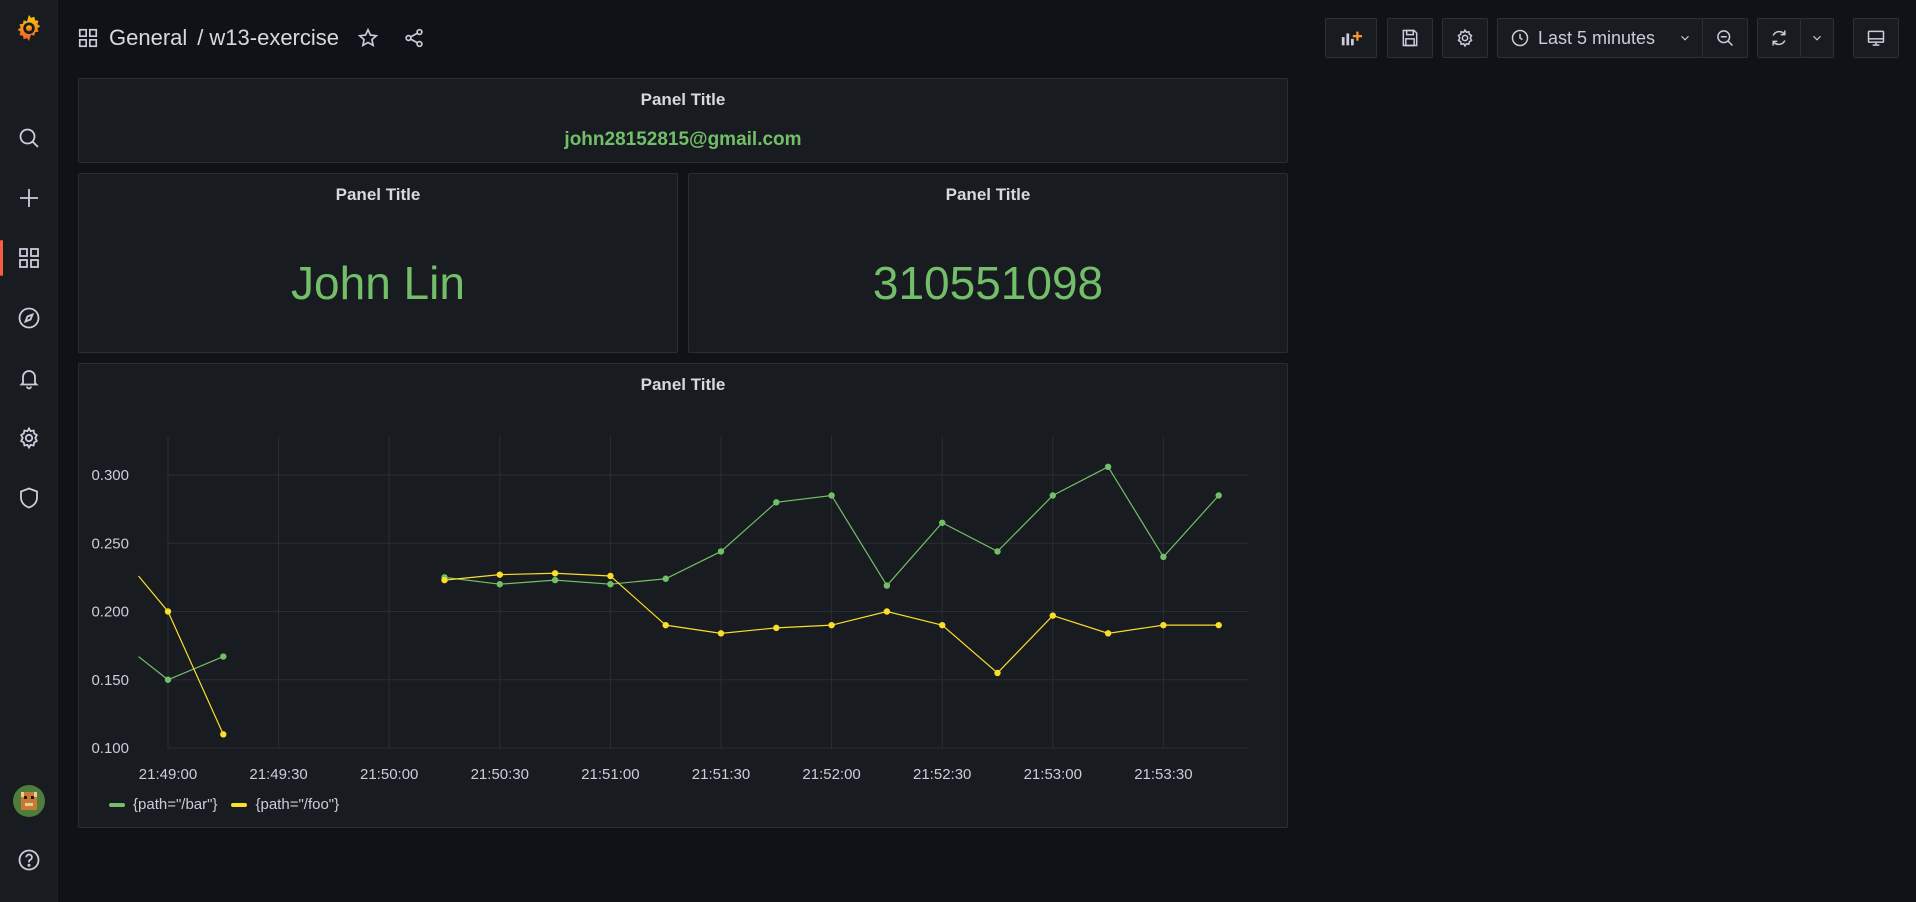  I want to click on x-tick-label: 21:51:30, so click(721, 774).